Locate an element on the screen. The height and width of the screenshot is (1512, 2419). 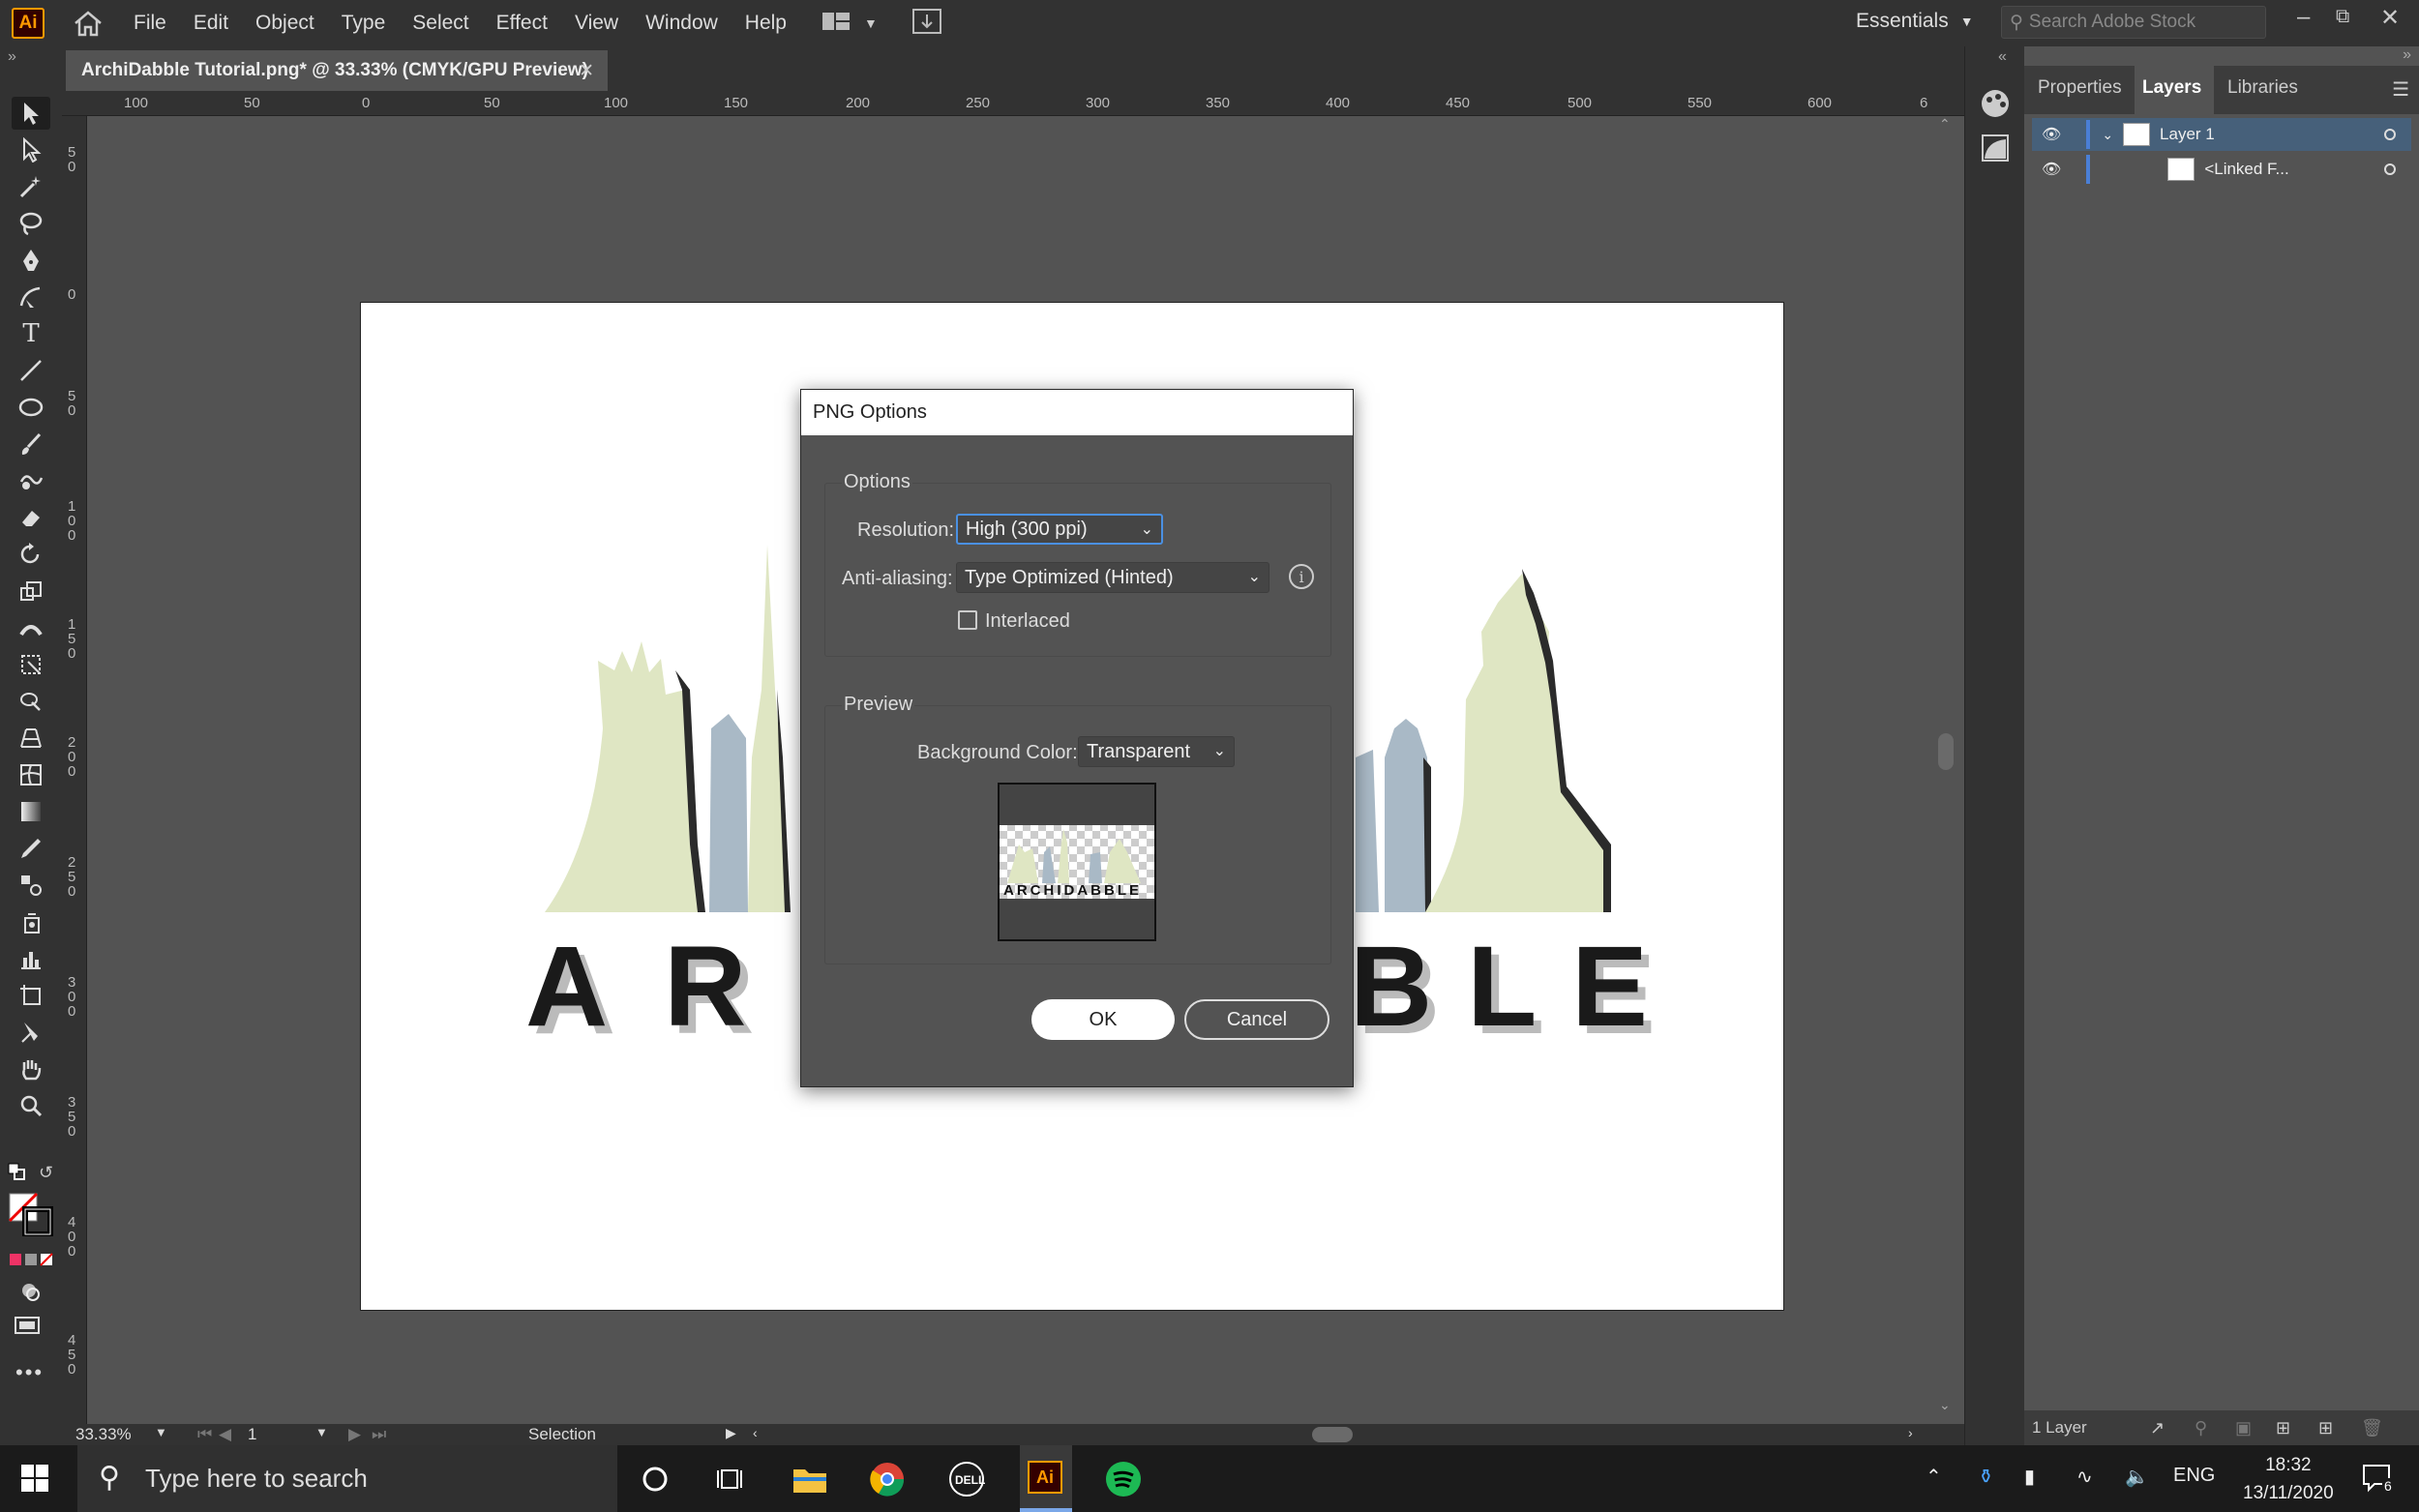
collapse-panels-icon: « is located at coordinates (2003, 57).